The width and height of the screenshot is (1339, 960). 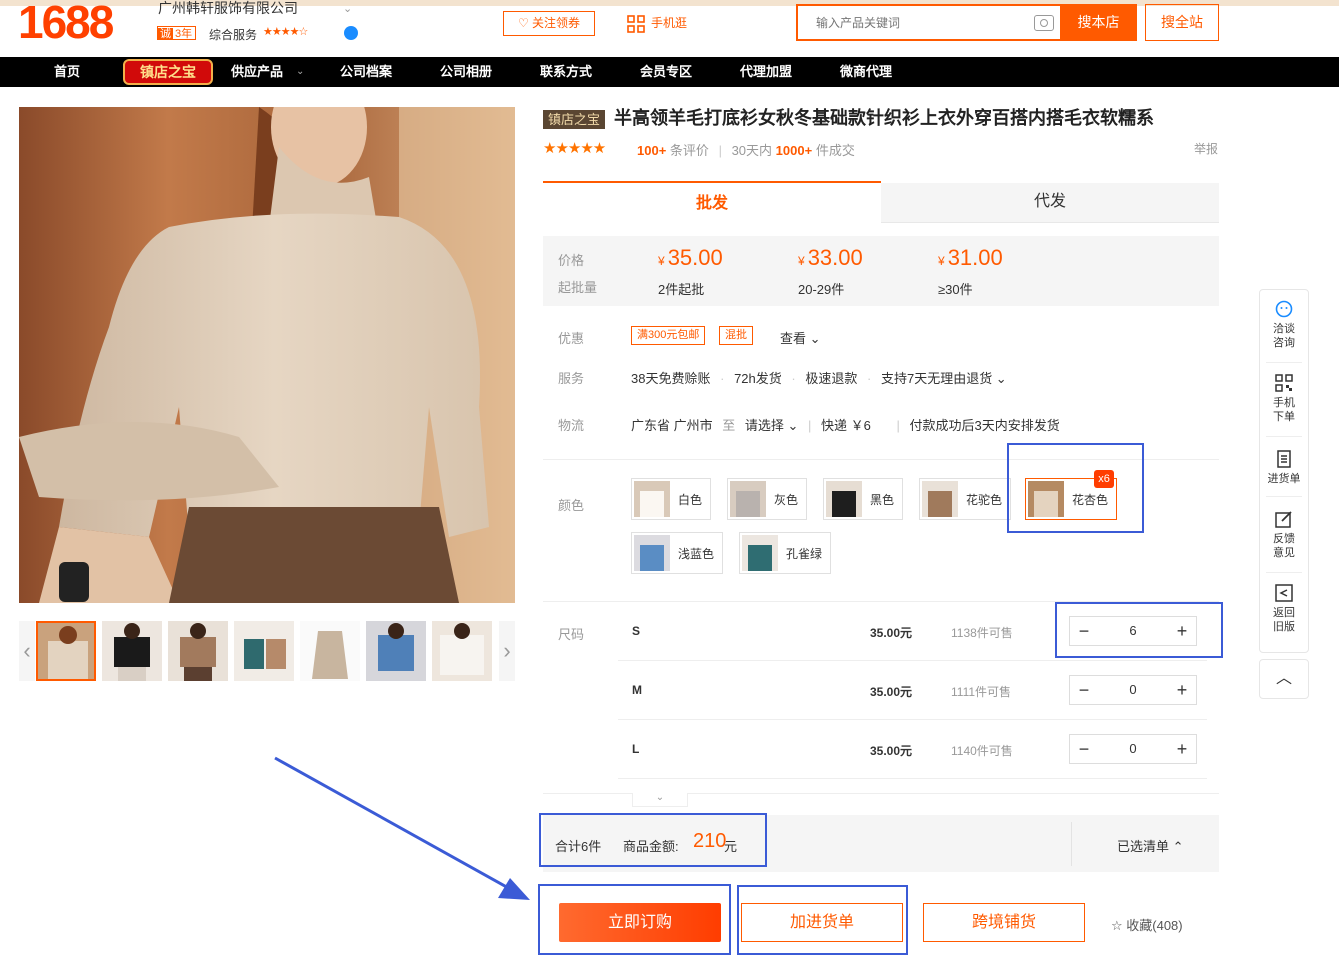 What do you see at coordinates (669, 23) in the screenshot?
I see `mobile-link-label: 手机逛` at bounding box center [669, 23].